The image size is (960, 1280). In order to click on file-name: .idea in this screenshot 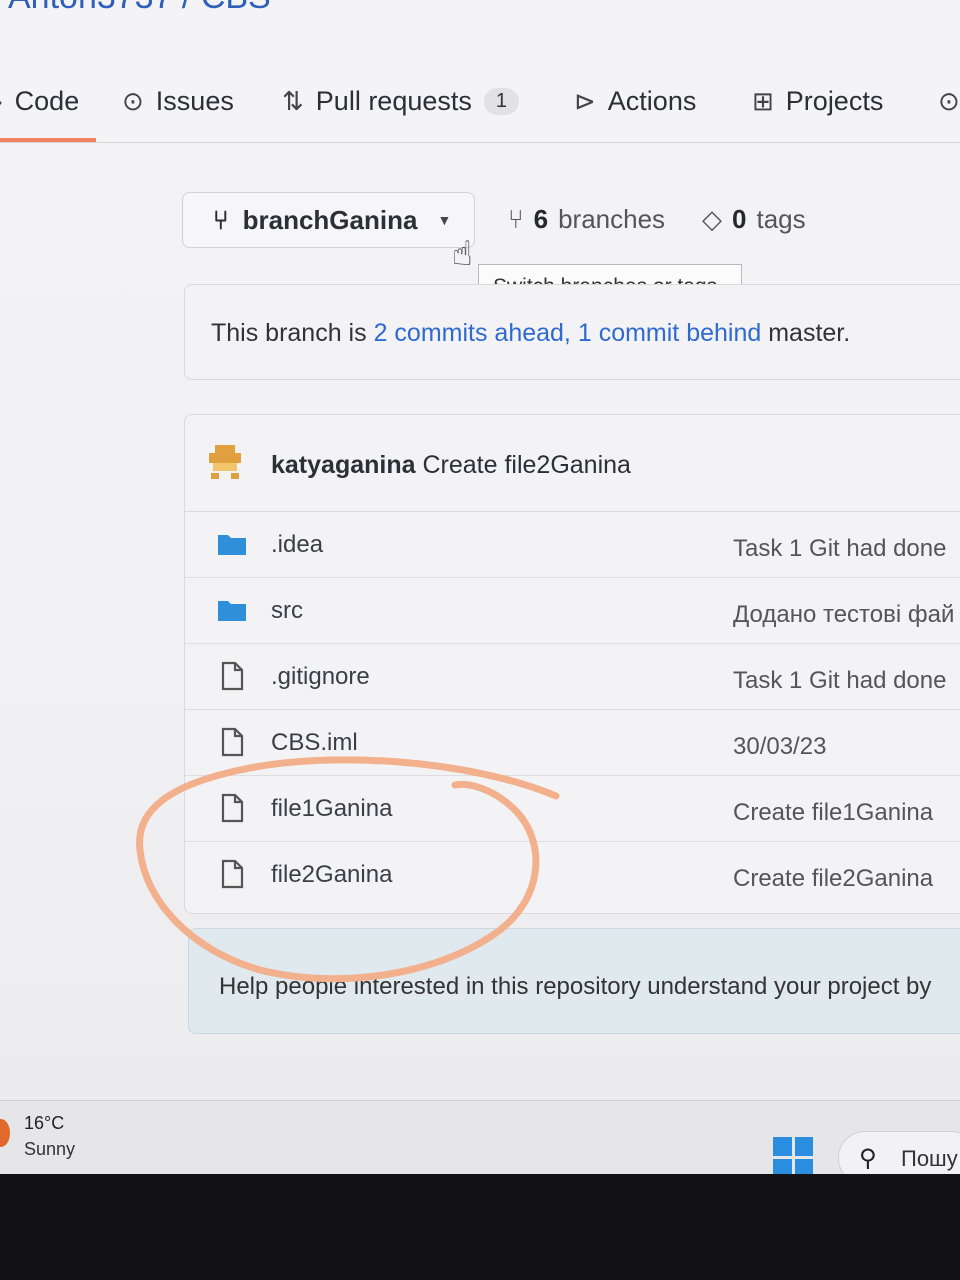, I will do `click(297, 545)`.